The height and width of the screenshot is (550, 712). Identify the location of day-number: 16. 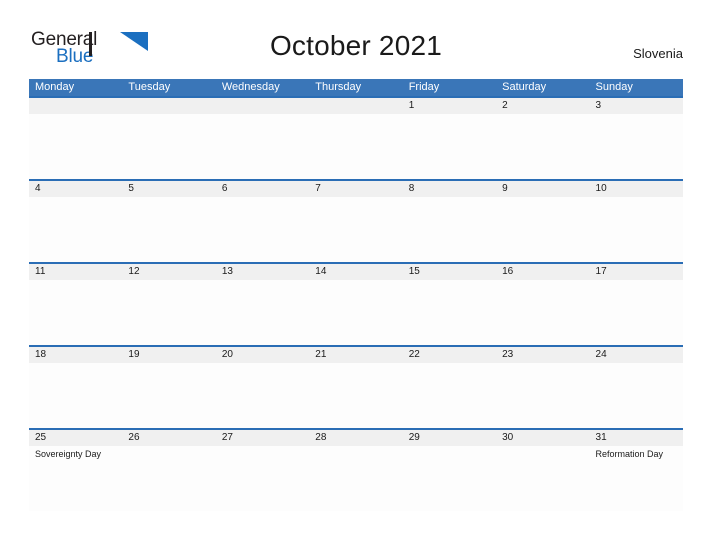
(542, 272).